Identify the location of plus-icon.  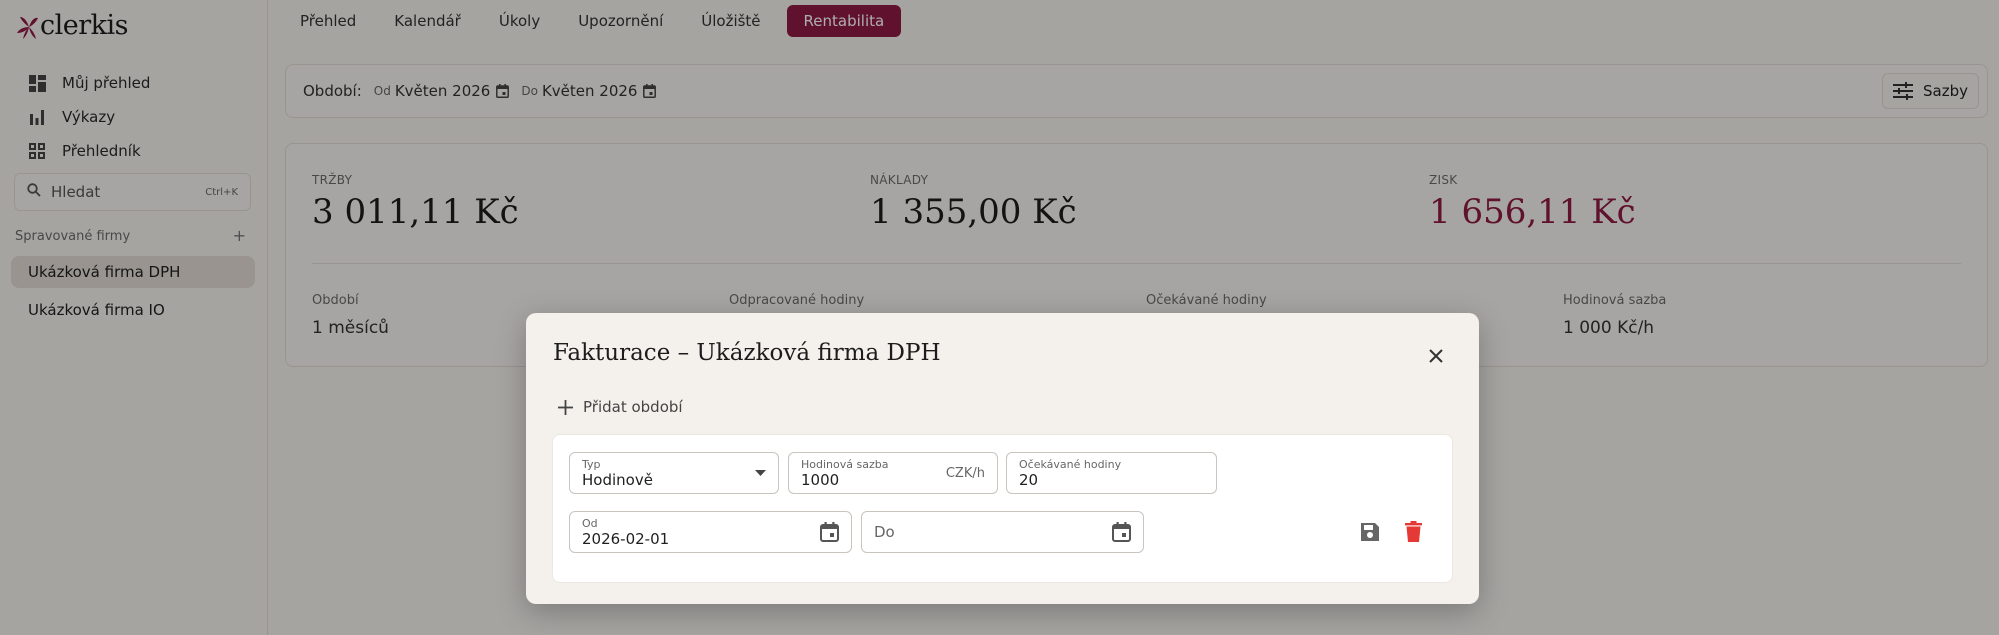
(565, 407).